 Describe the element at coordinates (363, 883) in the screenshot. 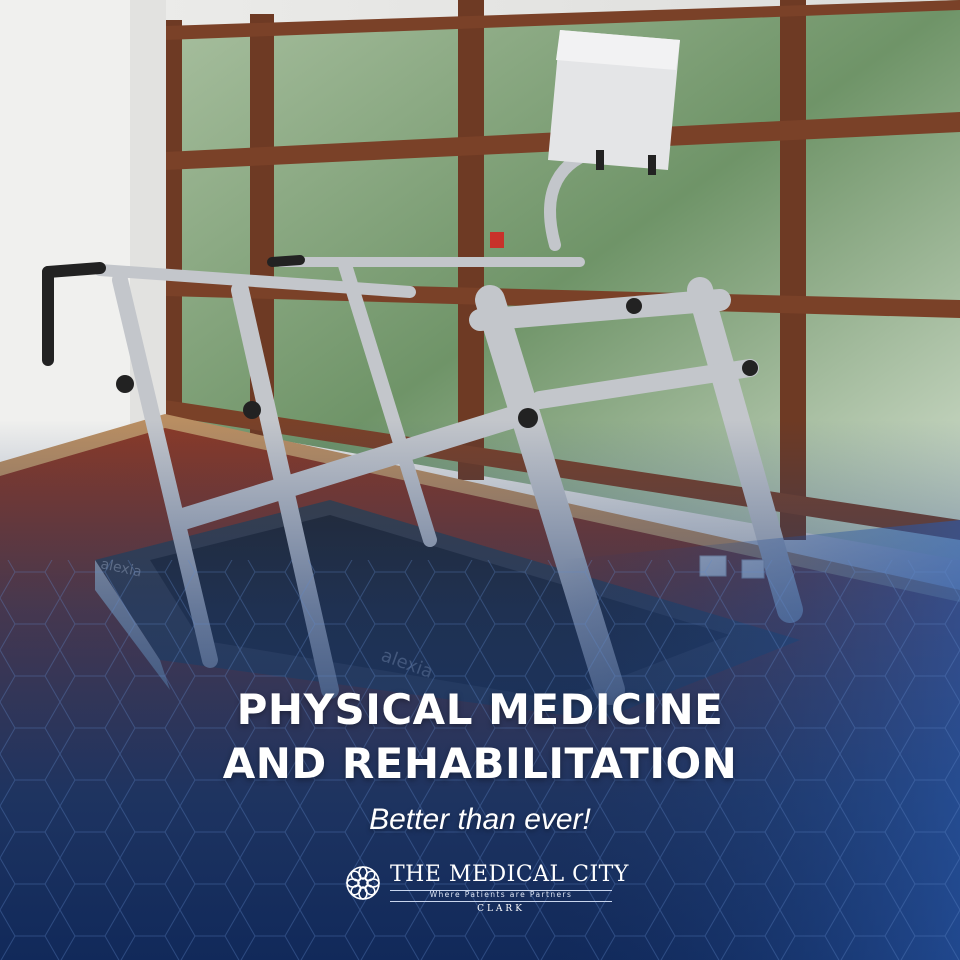

I see `flower-emblem-icon` at that location.